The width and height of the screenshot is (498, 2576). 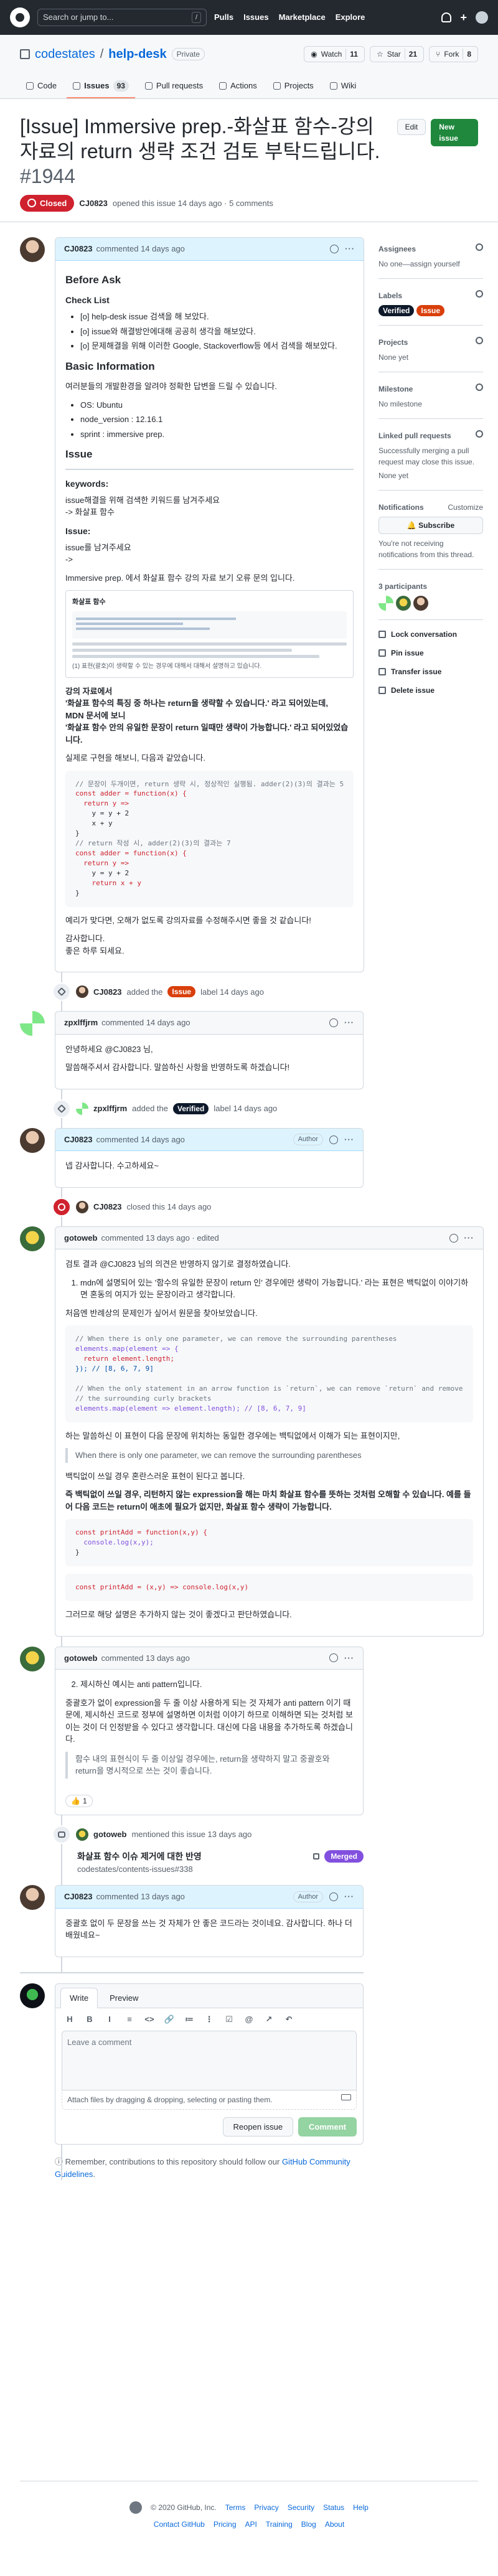 I want to click on nav-link-explore: Explore, so click(x=351, y=17).